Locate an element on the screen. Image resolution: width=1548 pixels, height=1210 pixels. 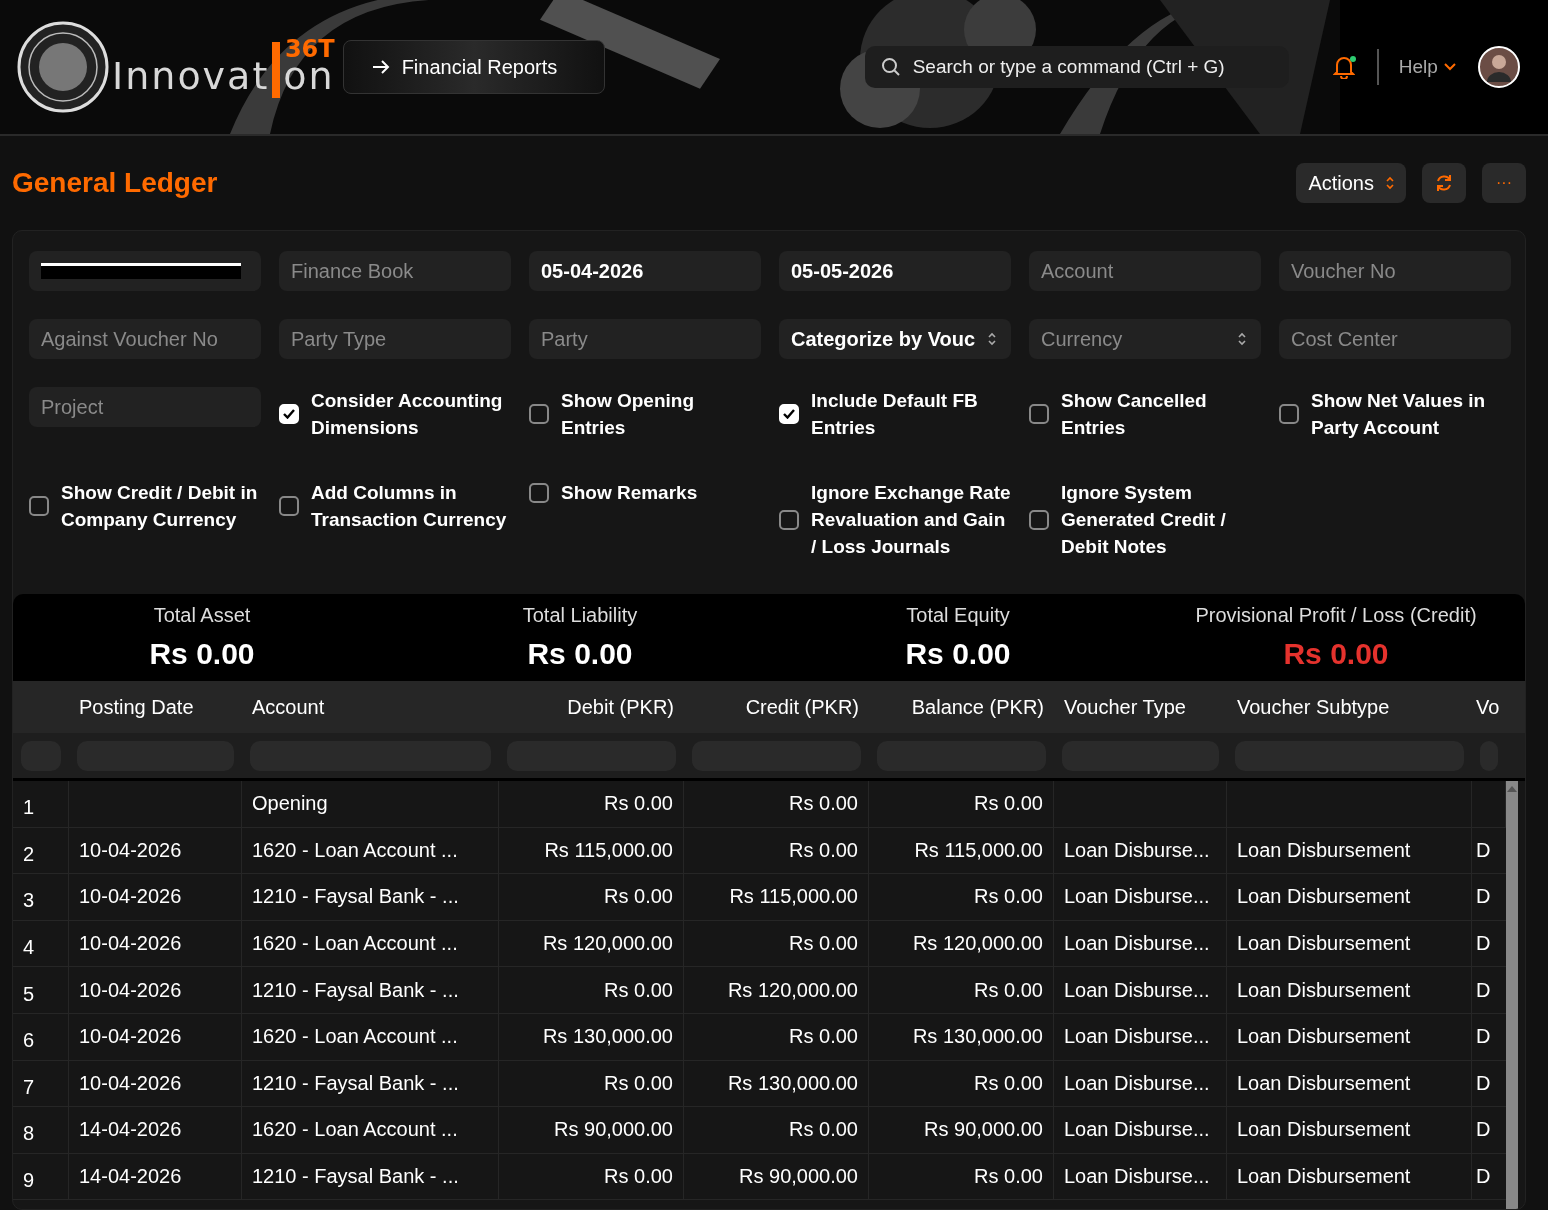
checkbox-label: Show Opening Entries is located at coordinates (628, 414).